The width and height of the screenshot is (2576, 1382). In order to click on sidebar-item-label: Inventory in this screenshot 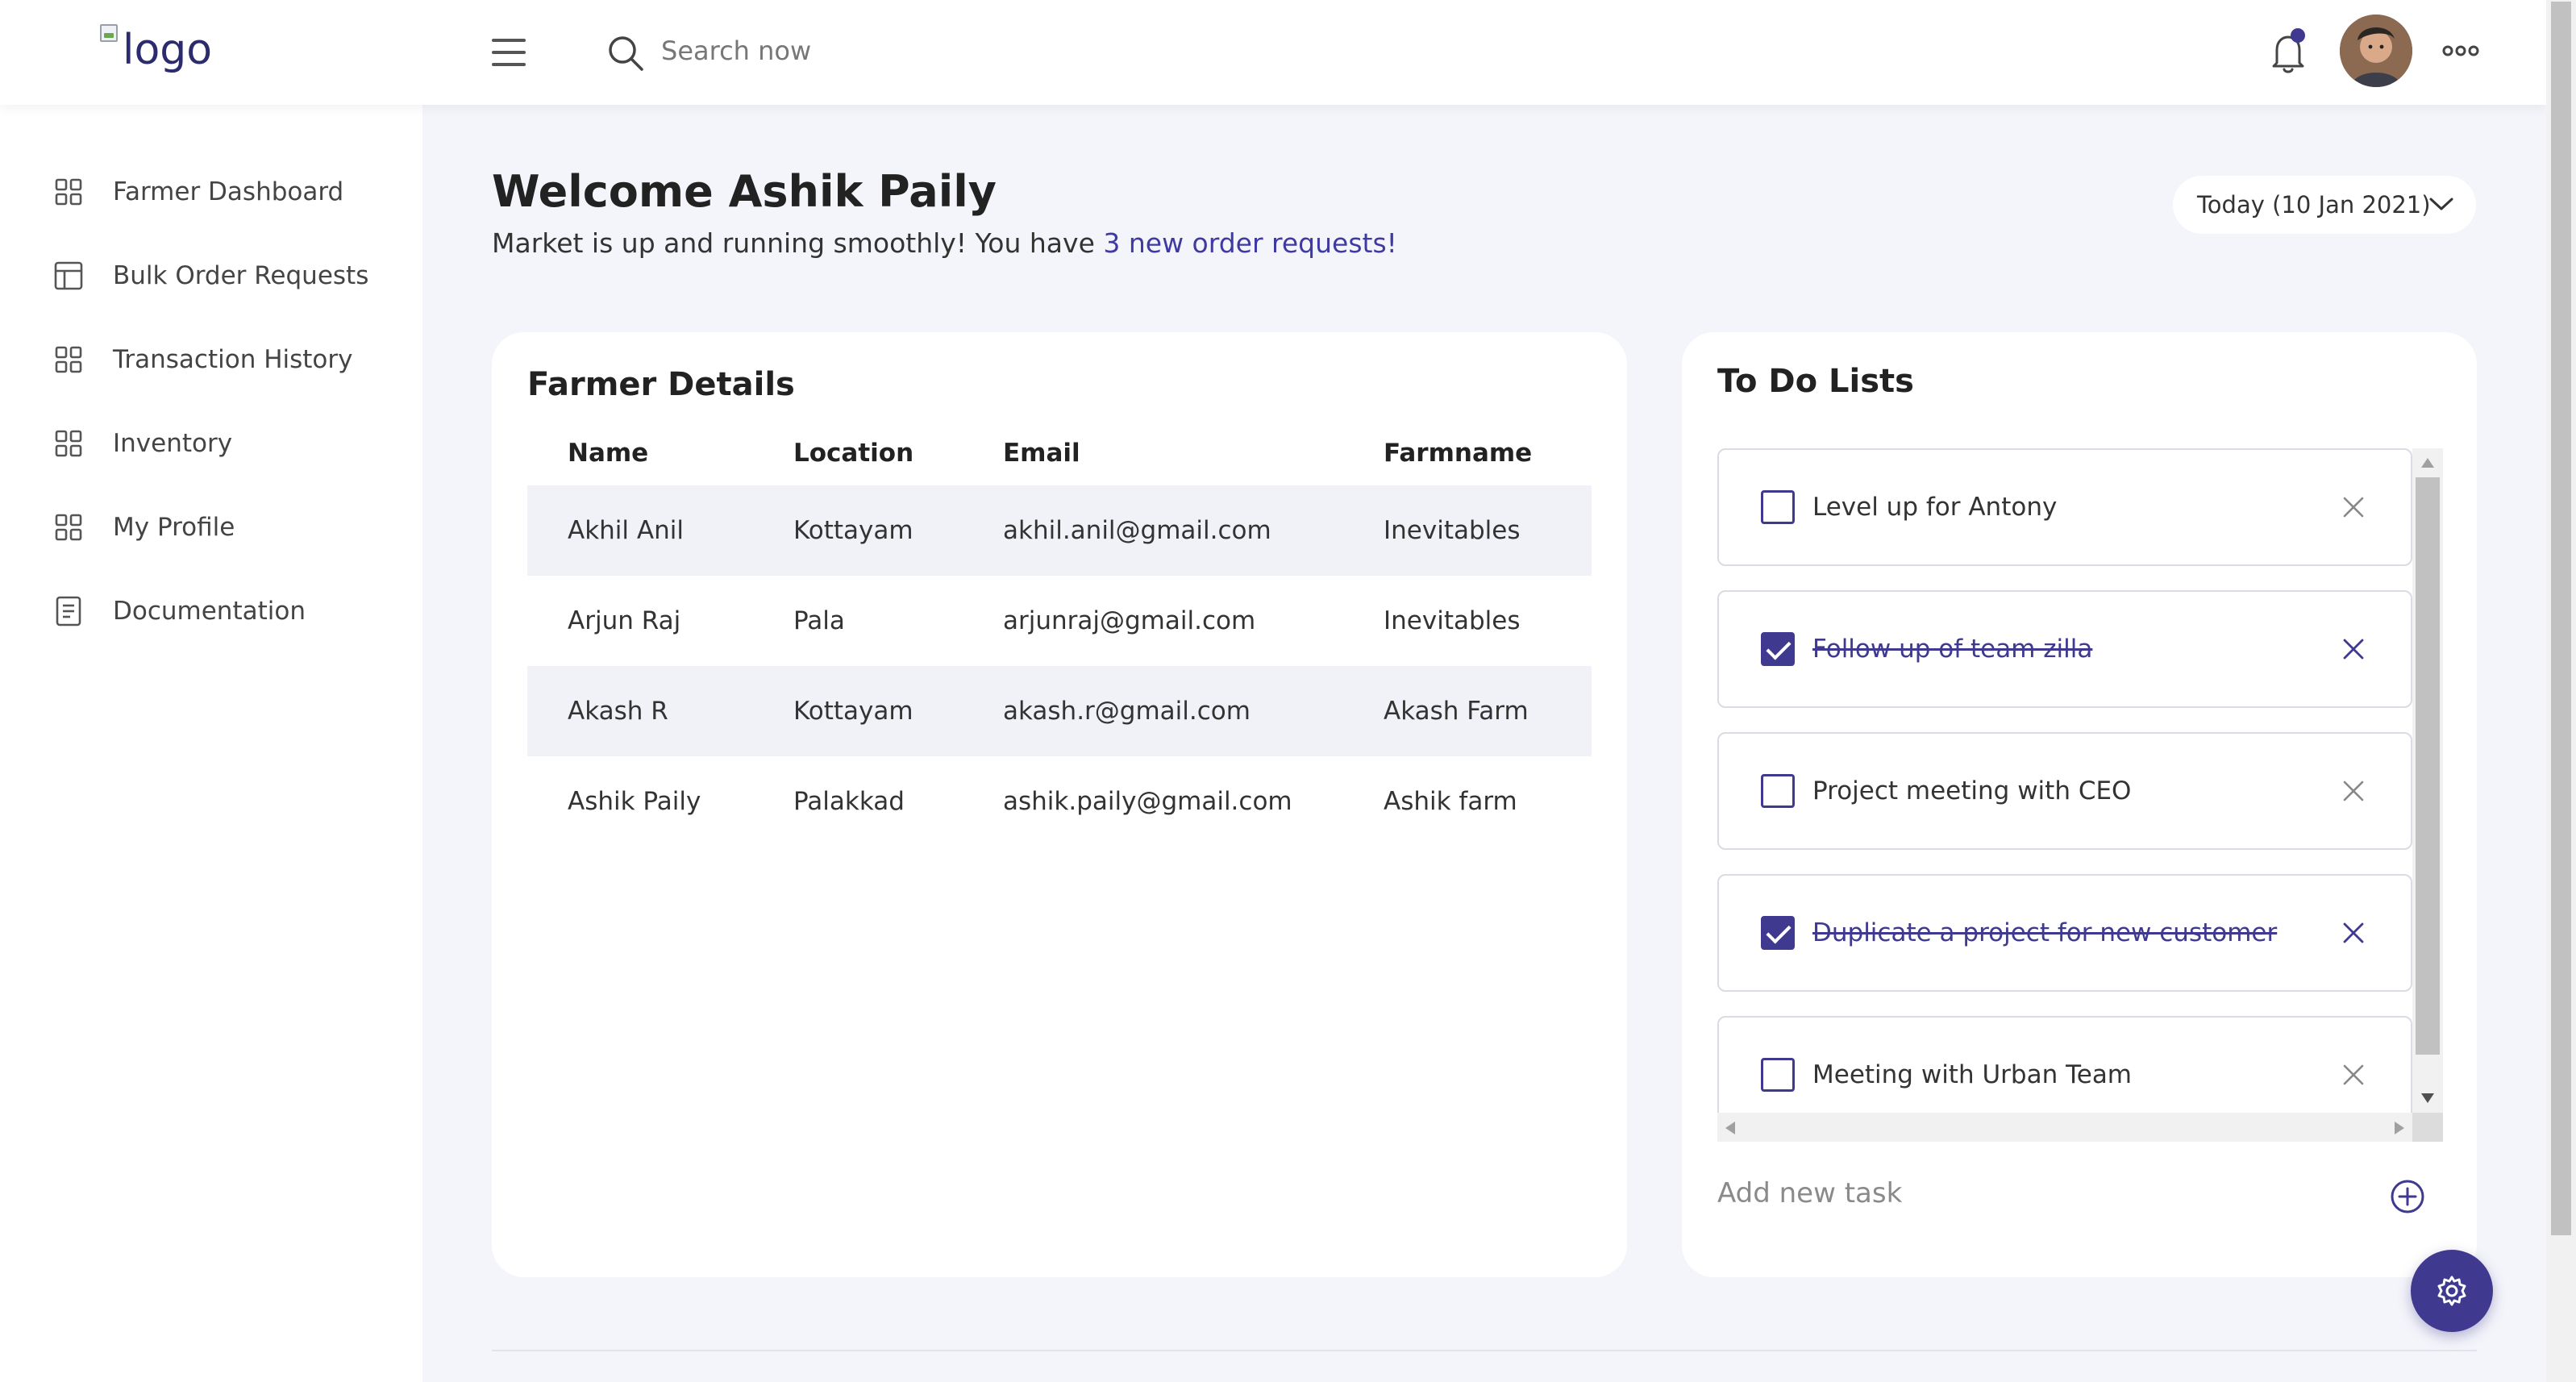, I will do `click(173, 443)`.